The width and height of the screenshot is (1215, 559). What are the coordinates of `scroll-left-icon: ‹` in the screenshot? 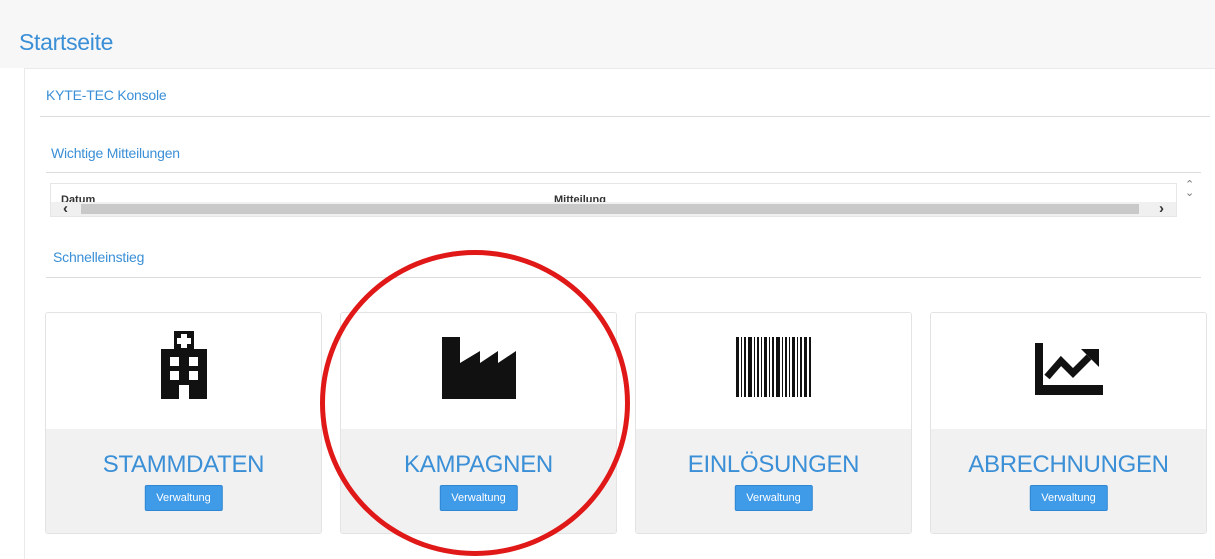 It's located at (65, 208).